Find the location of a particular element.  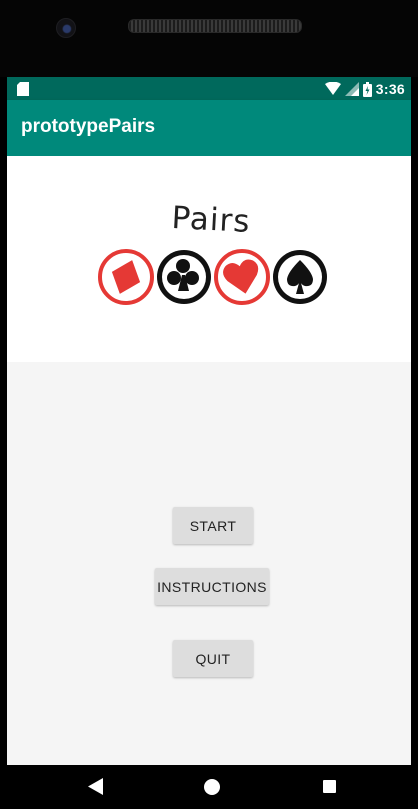

app-bar: prototypePairs is located at coordinates (209, 128).